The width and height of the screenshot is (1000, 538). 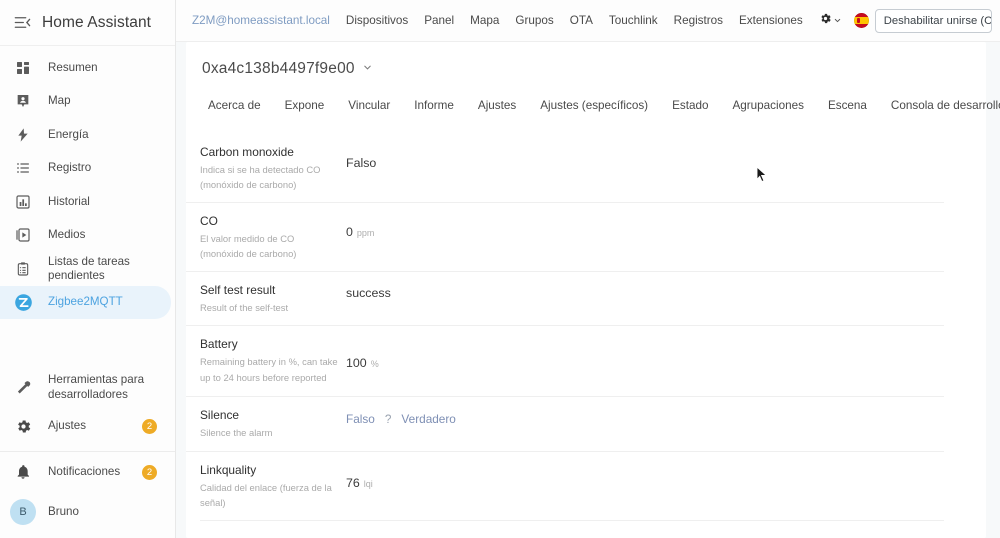 I want to click on join-permit-button: Deshabilitar unirse (Coordinator) 03:39, so click(x=933, y=21).